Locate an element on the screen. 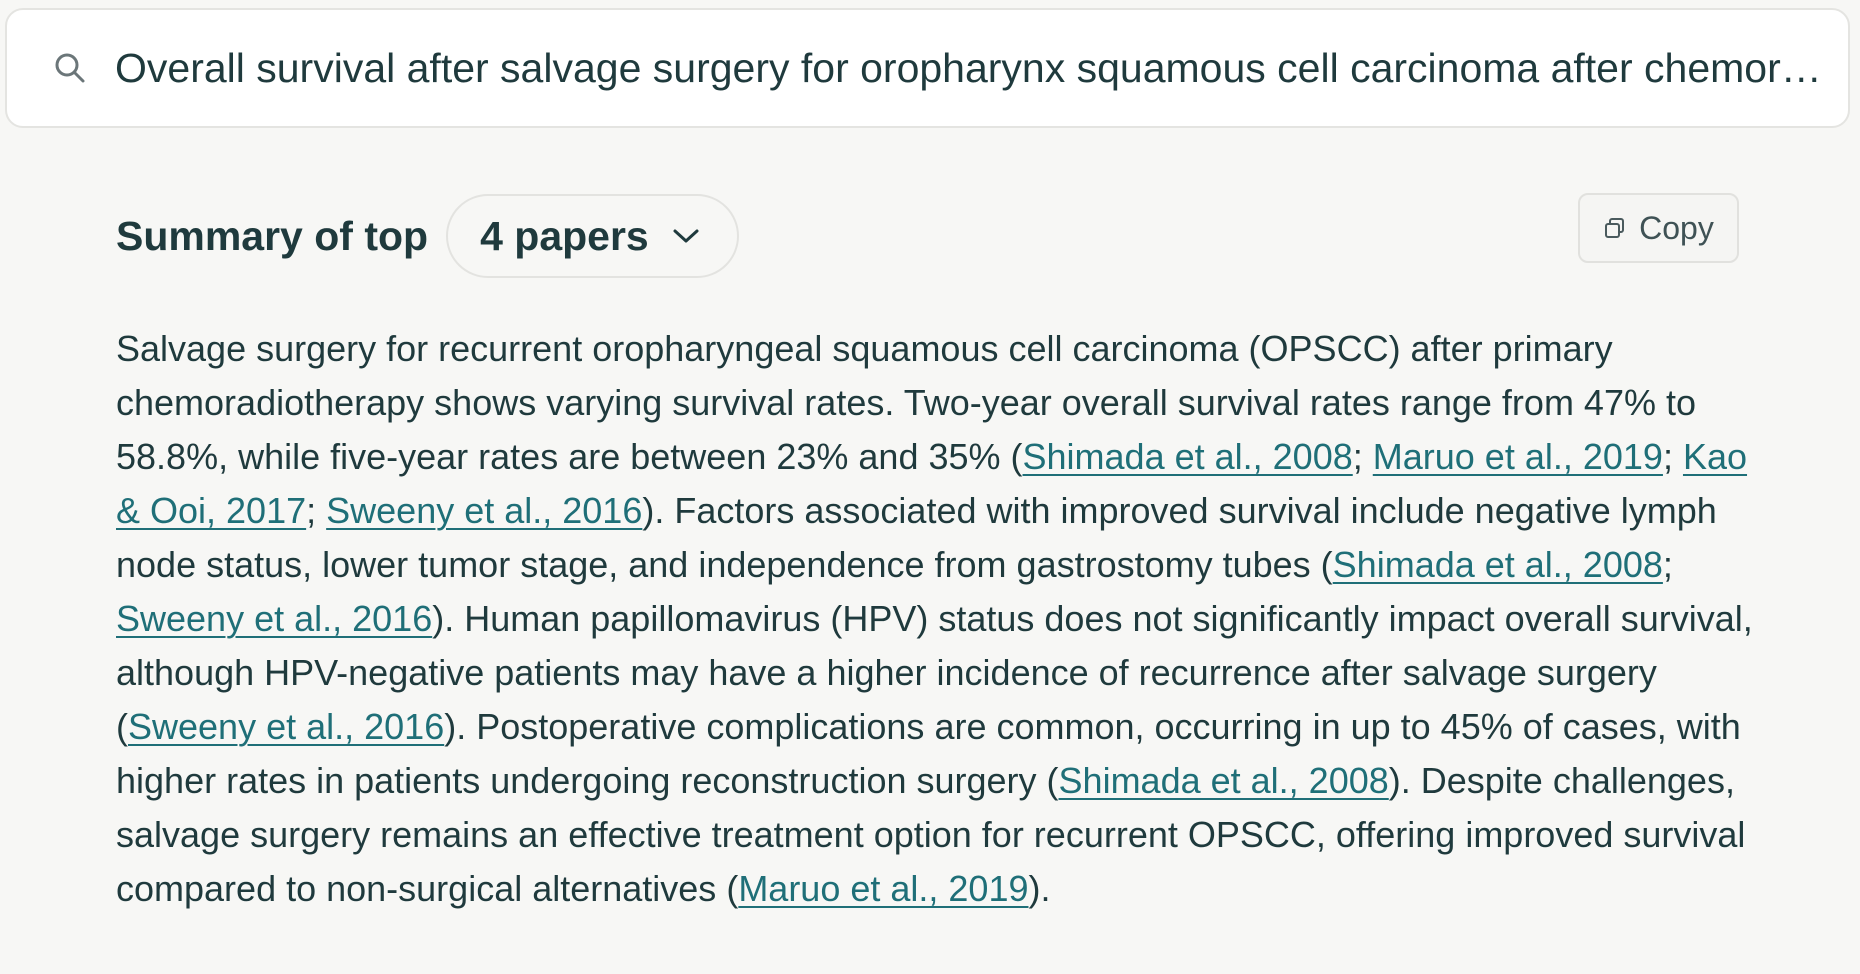 Image resolution: width=1860 pixels, height=974 pixels. summary-header: Summary of top 4 papers is located at coordinates (427, 236).